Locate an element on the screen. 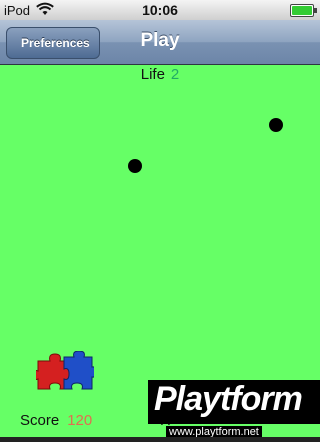 The height and width of the screenshot is (442, 320). battery-icon is located at coordinates (303, 10).